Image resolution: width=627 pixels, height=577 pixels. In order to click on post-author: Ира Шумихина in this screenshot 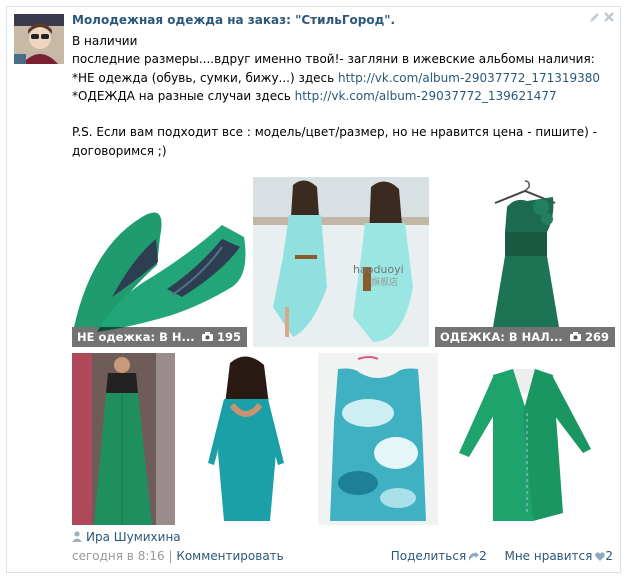, I will do `click(126, 537)`.